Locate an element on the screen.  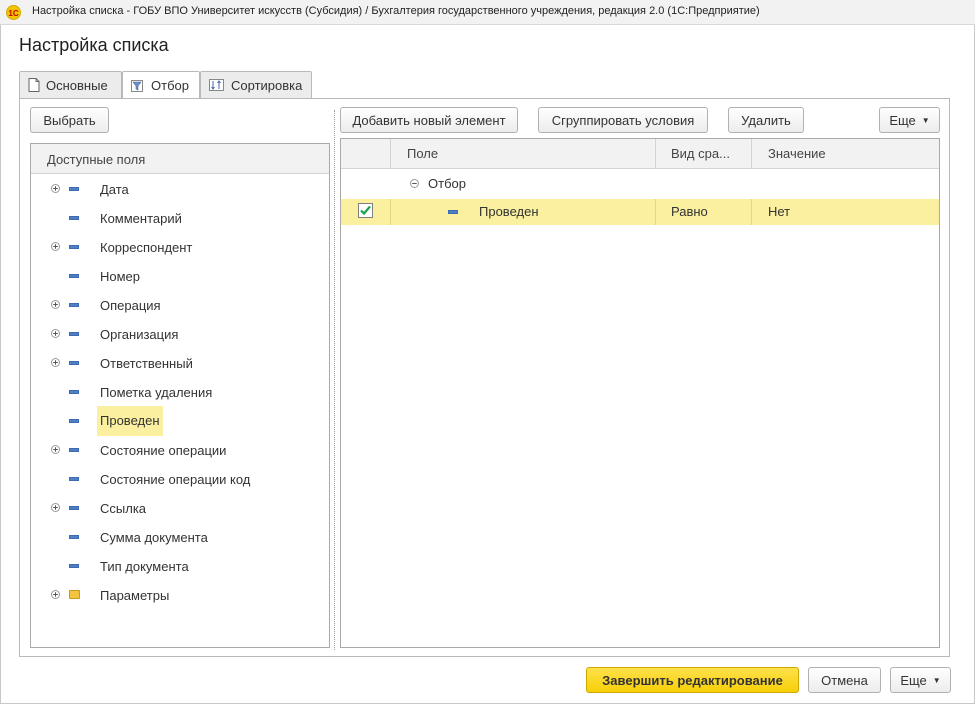
chevron-down-icon: ▼ is located at coordinates (925, 120).